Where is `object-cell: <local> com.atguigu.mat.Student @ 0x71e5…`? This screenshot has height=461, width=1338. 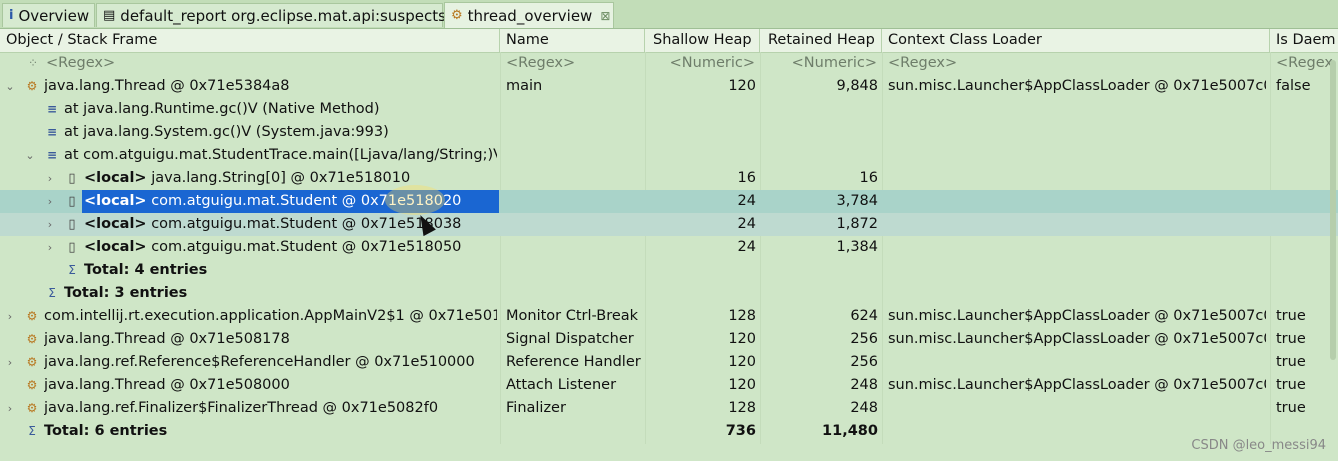 object-cell: <local> com.atguigu.mat.Student @ 0x71e5… is located at coordinates (290, 224).